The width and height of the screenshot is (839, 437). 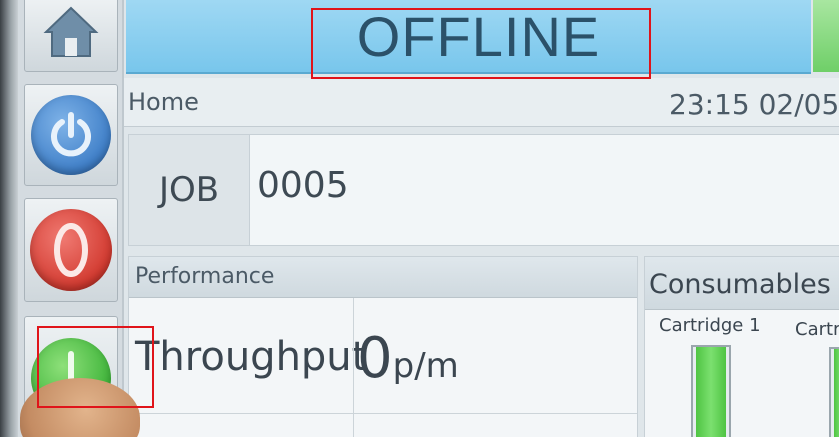 I want to click on clock: 23:15 02/05, so click(x=754, y=104).